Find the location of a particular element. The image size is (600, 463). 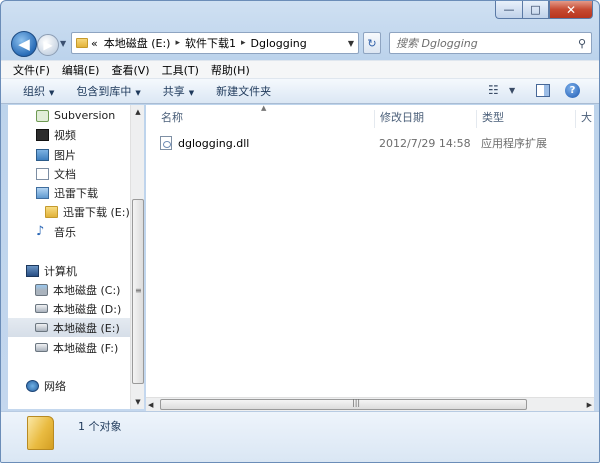

include-in-library-button: 包含到库中 ▼ is located at coordinates (108, 91).